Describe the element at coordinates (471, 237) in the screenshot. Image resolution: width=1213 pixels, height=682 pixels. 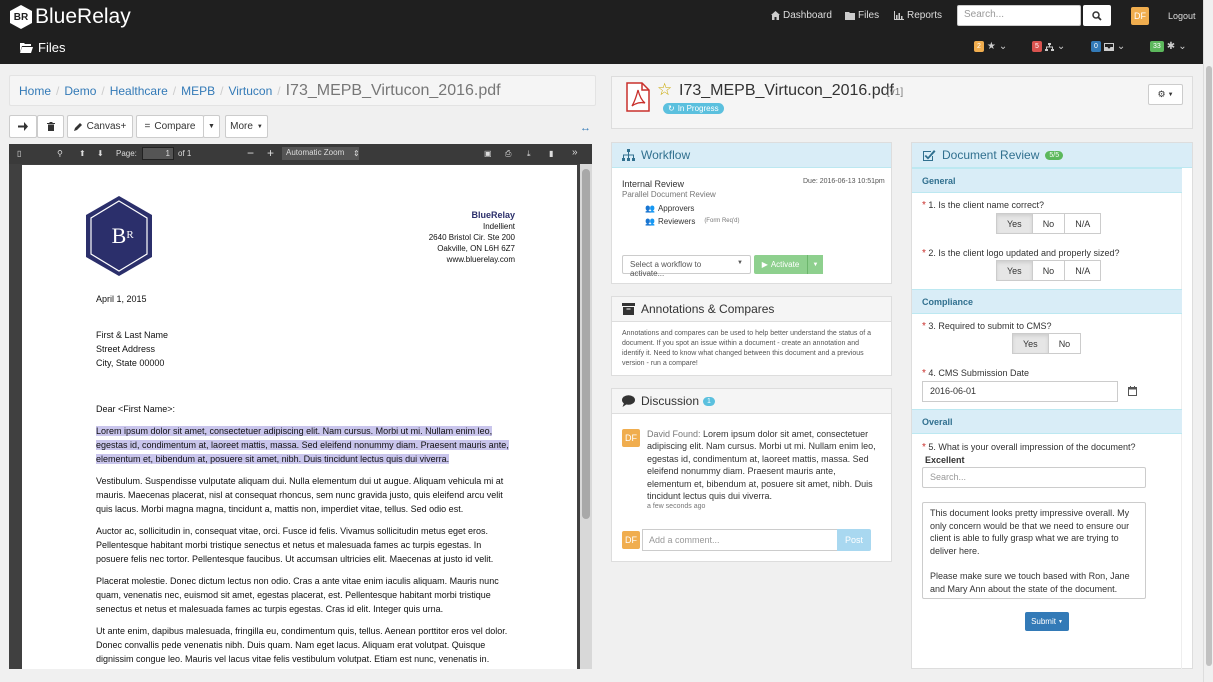
I see `letterhead-line: 2640 Bristol Cir. Ste 200` at that location.